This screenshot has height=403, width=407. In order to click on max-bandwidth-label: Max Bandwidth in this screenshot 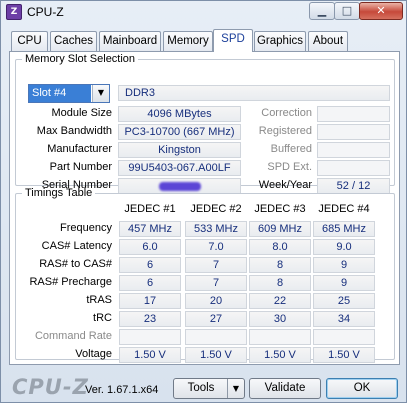, I will do `click(74, 131)`.